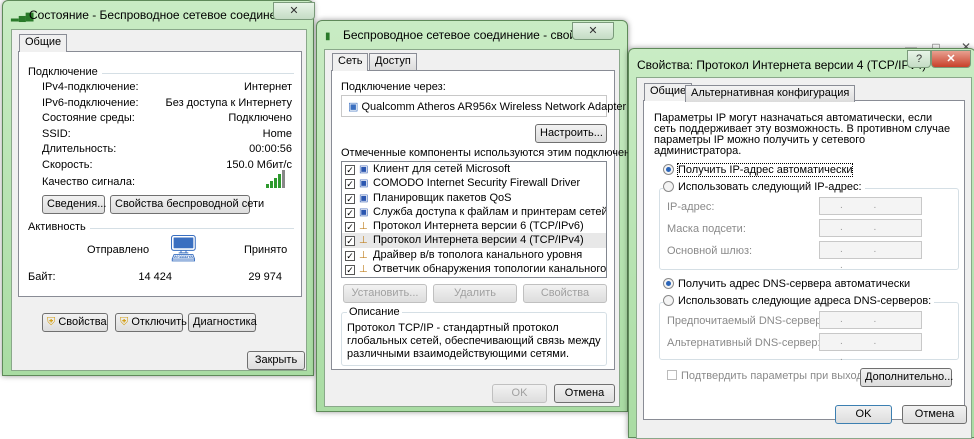 This screenshot has height=439, width=974. Describe the element at coordinates (222, 322) in the screenshot. I see `diagnose-button: Диагностика` at that location.